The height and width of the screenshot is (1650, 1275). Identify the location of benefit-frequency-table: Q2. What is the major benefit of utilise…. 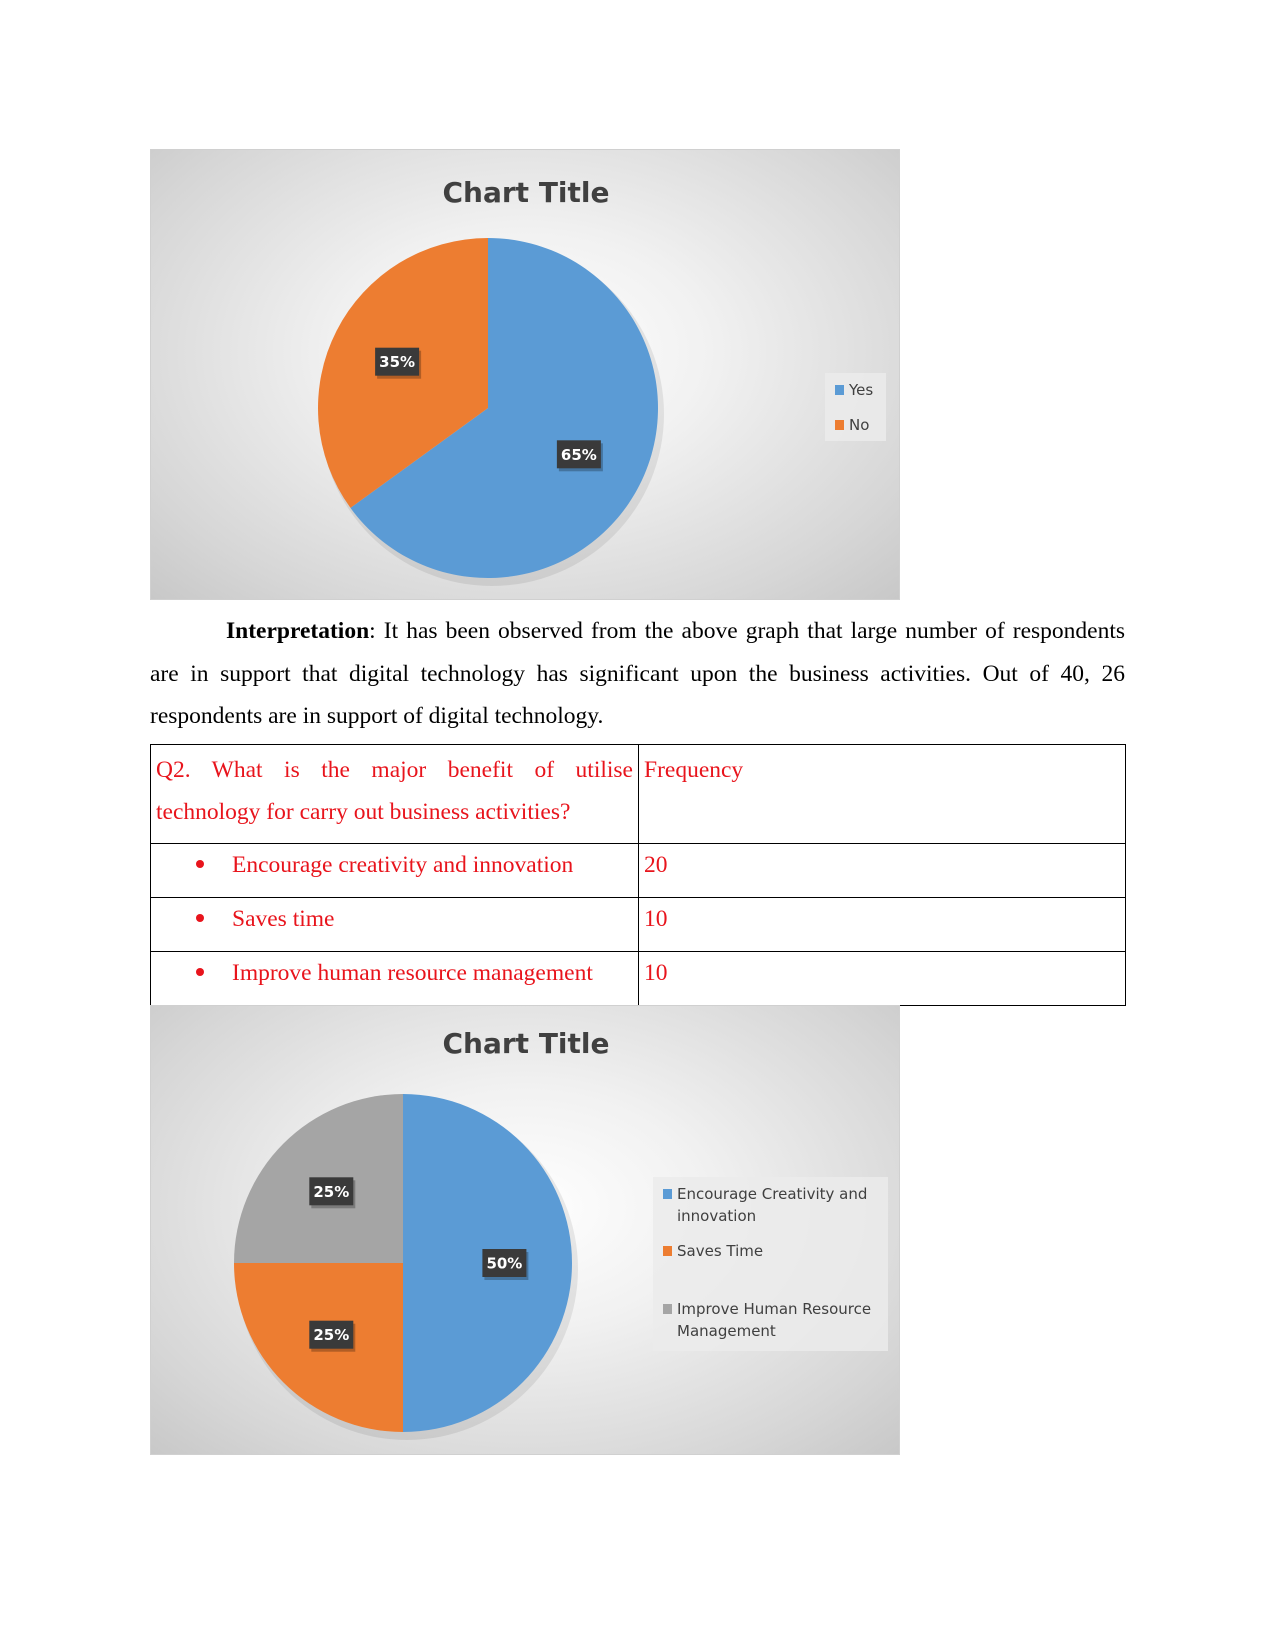
(638, 875).